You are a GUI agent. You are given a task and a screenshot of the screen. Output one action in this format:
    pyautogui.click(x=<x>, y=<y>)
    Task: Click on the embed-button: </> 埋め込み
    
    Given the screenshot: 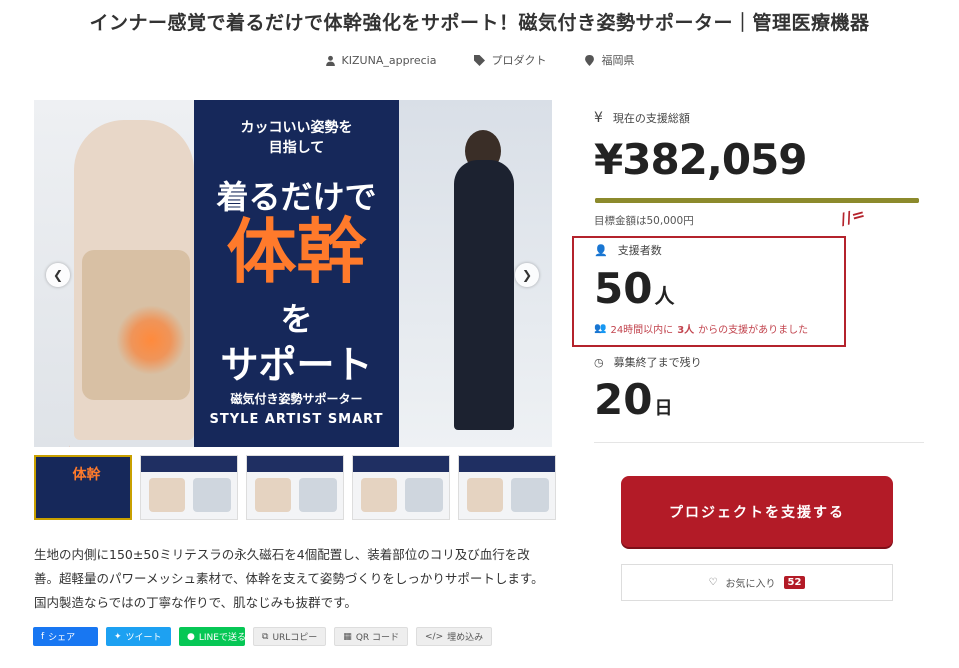 What is the action you would take?
    pyautogui.click(x=454, y=636)
    